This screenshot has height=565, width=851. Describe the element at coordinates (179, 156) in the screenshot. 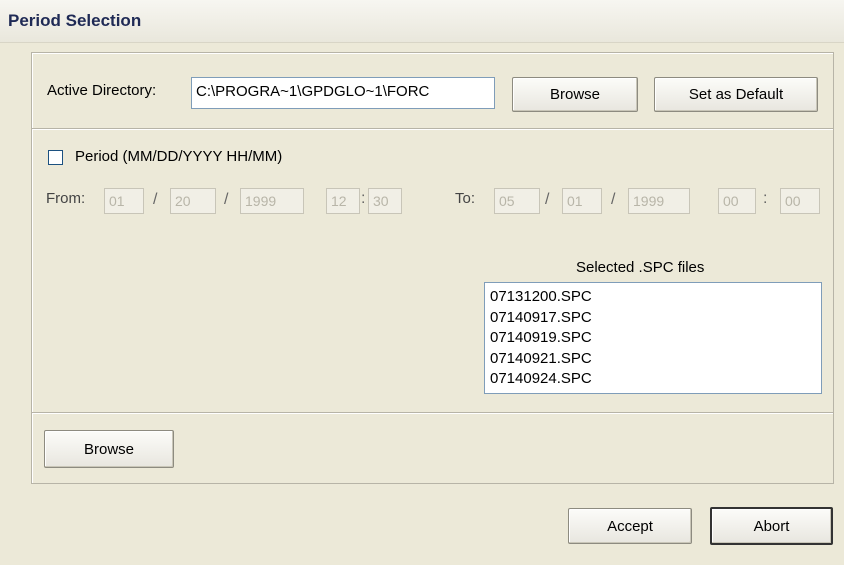

I see `period-checkbox-label: Period (MM/DD/YYYY HH/MM)` at that location.